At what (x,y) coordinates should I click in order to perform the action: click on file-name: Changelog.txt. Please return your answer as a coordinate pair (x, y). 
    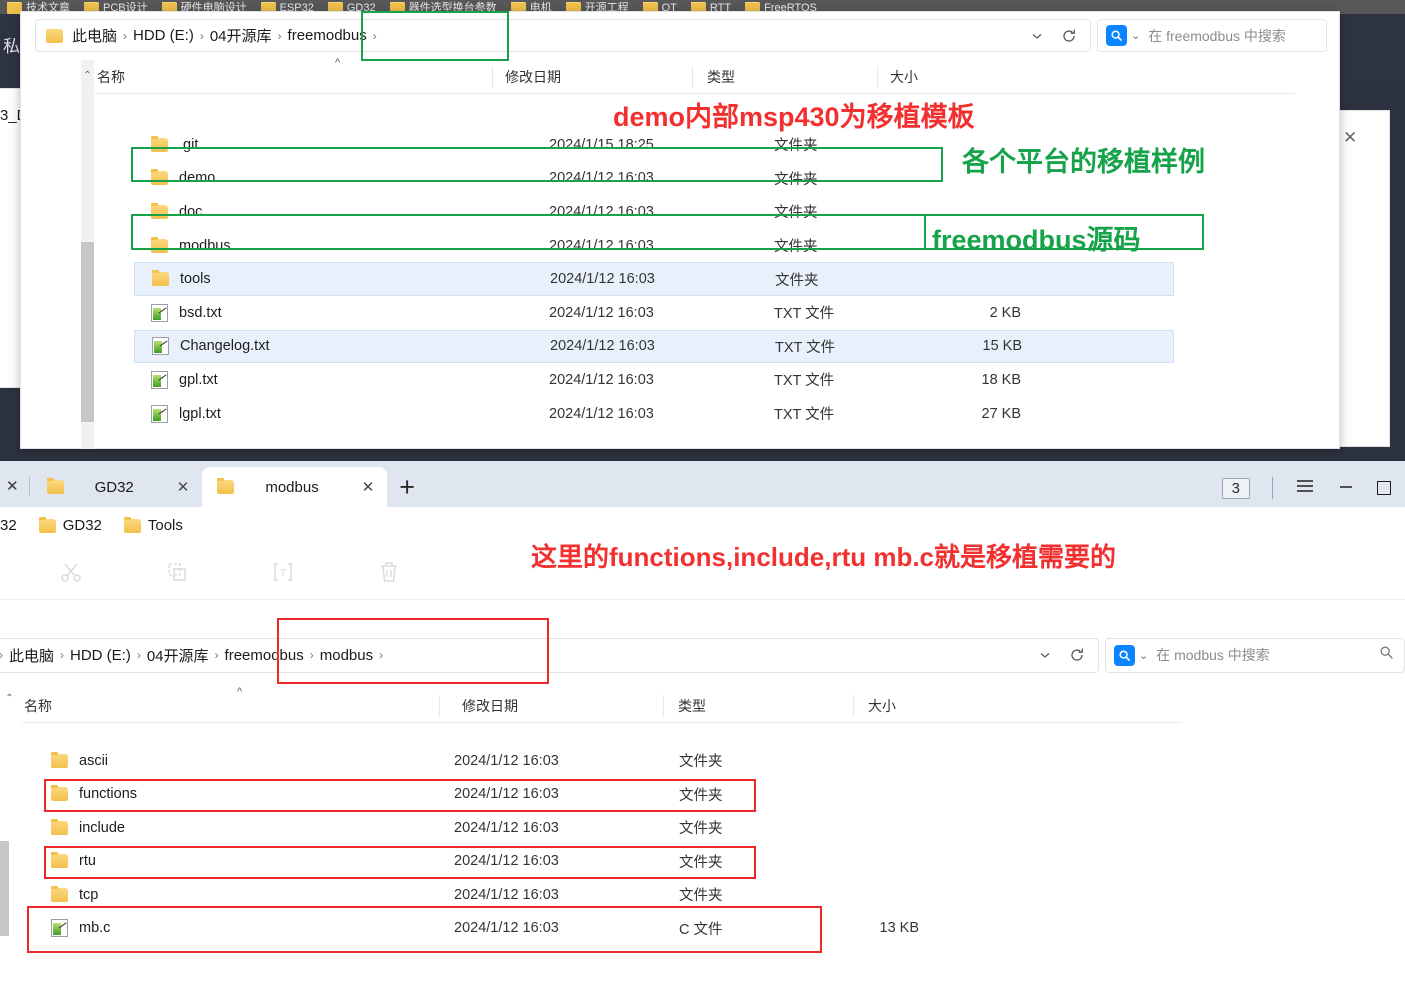
    Looking at the image, I should click on (225, 346).